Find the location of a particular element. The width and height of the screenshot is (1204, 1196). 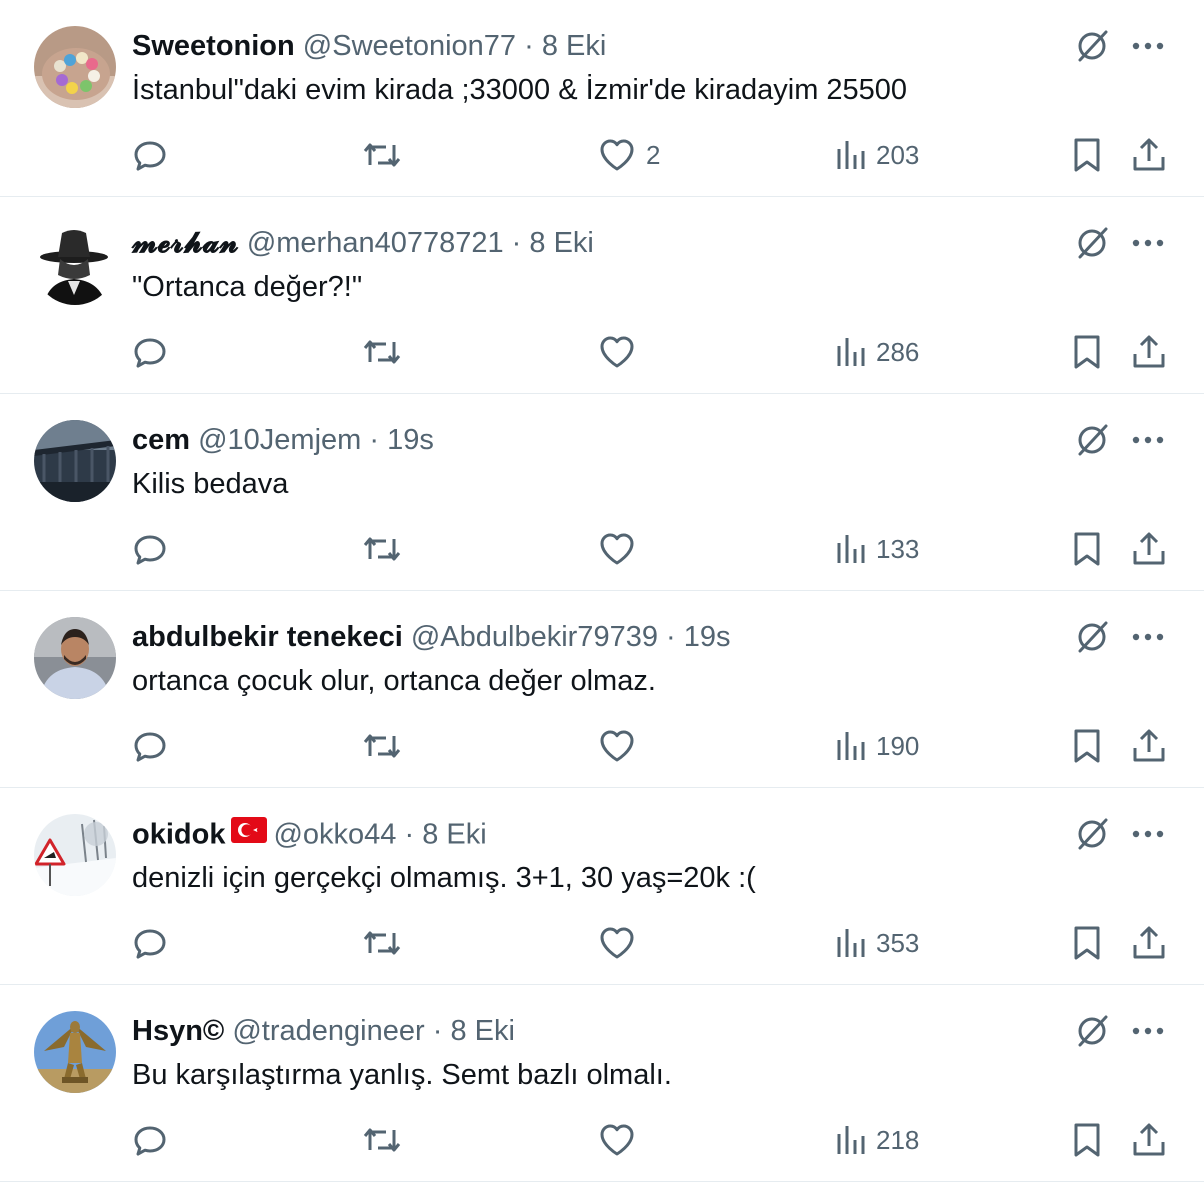

user-handle: @merhan40778721 is located at coordinates (375, 243).